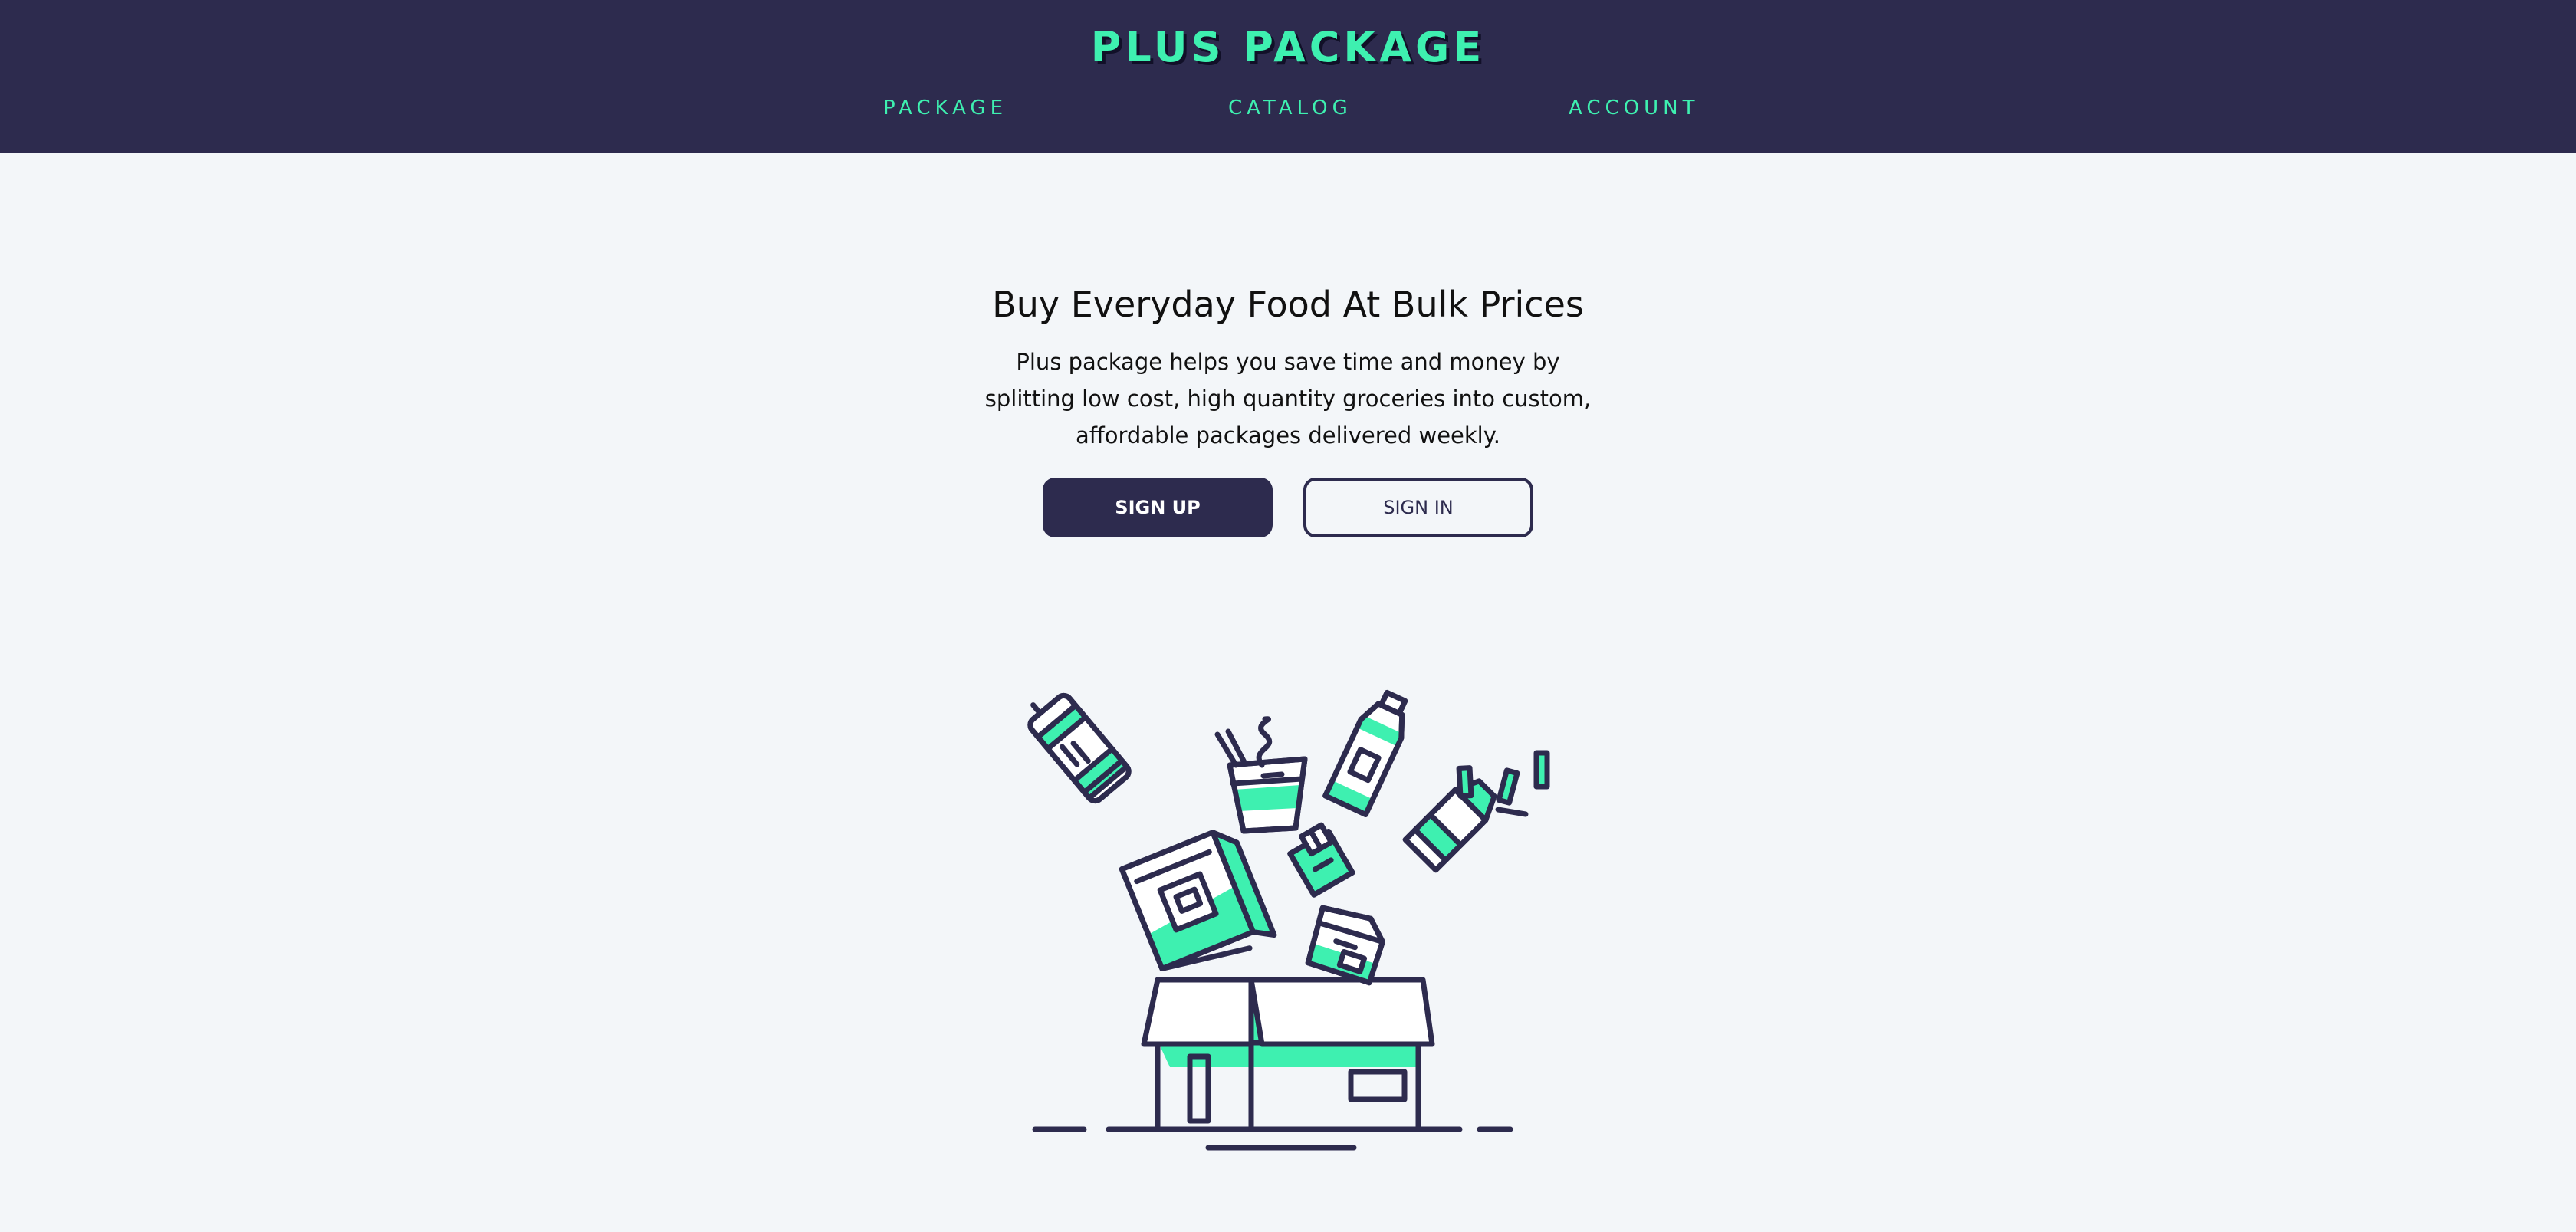 This screenshot has width=2576, height=1232. Describe the element at coordinates (1288, 920) in the screenshot. I see `grocery-illustration` at that location.